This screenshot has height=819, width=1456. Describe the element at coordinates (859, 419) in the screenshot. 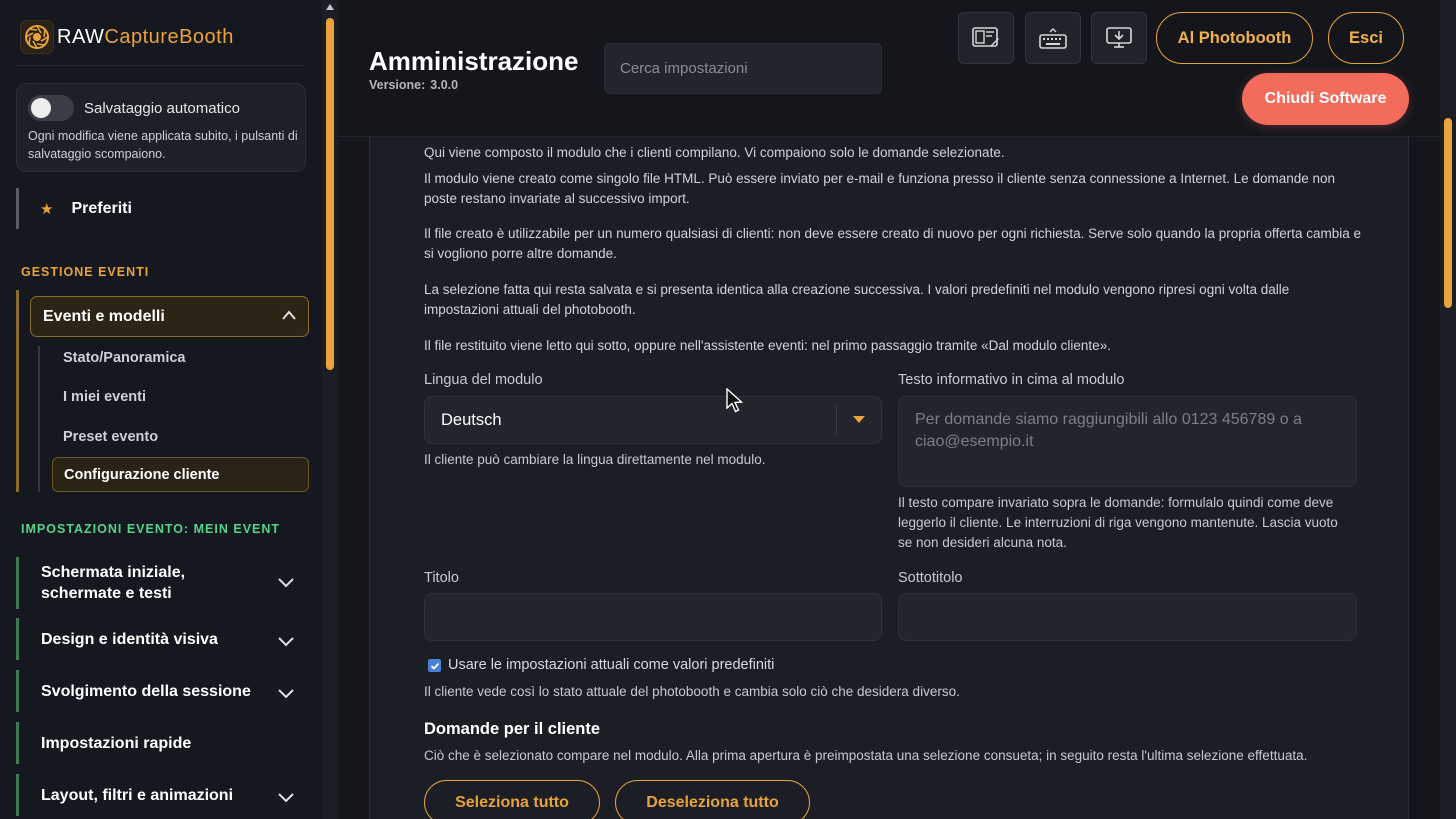

I see `caret-down-icon` at that location.